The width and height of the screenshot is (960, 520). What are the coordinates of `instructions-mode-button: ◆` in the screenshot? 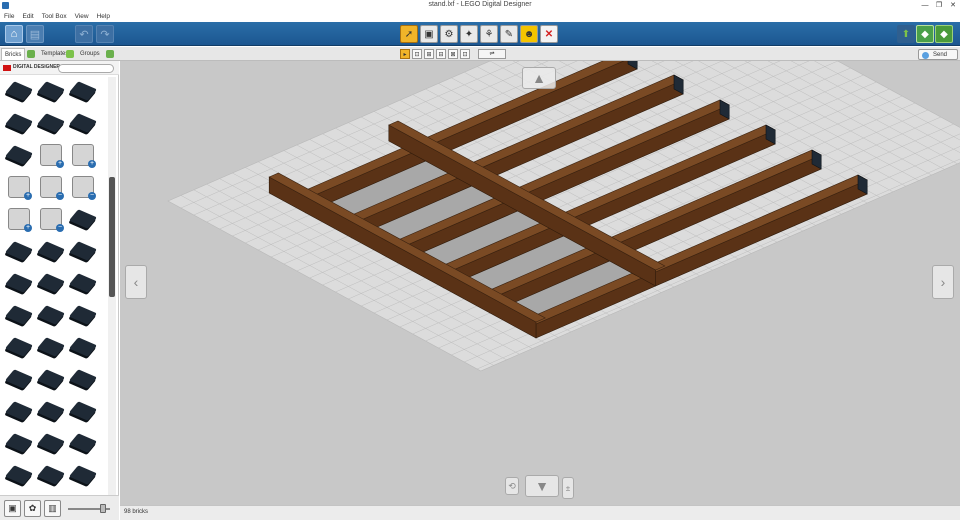 It's located at (944, 34).